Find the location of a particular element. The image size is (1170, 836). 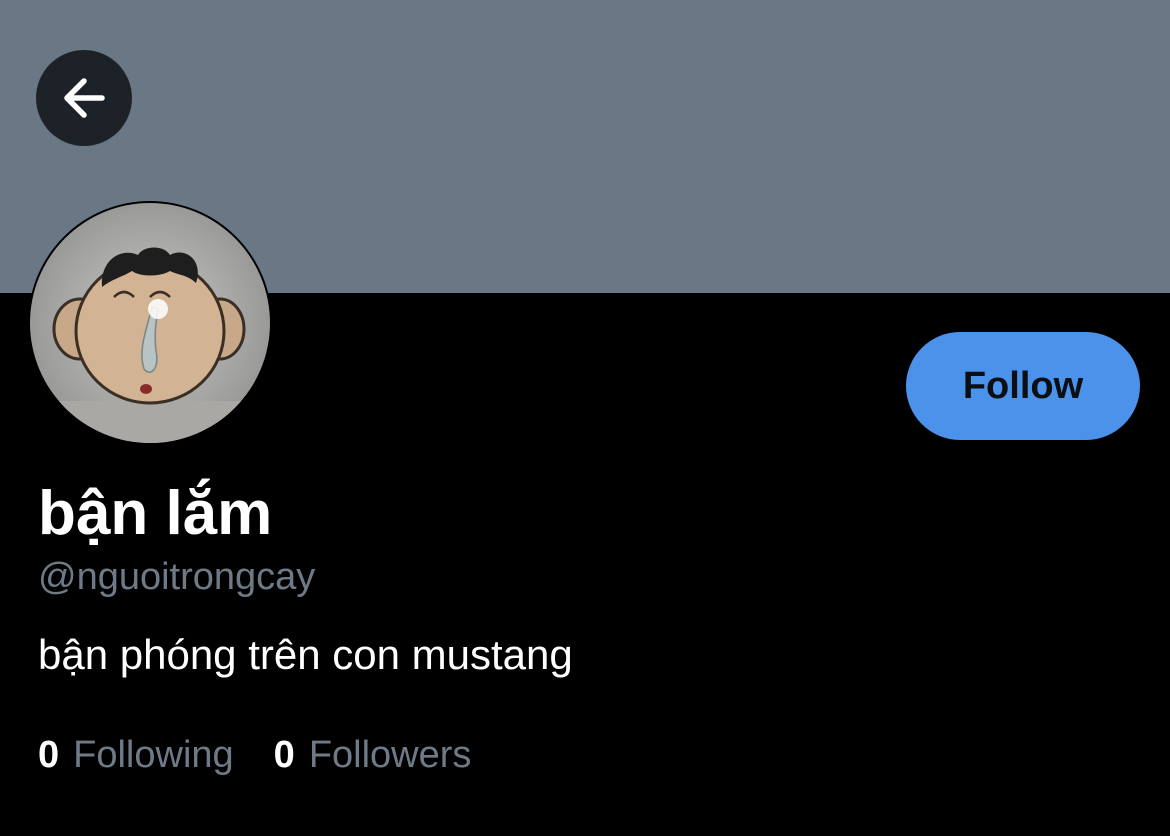

followers-count: 0 is located at coordinates (284, 755).